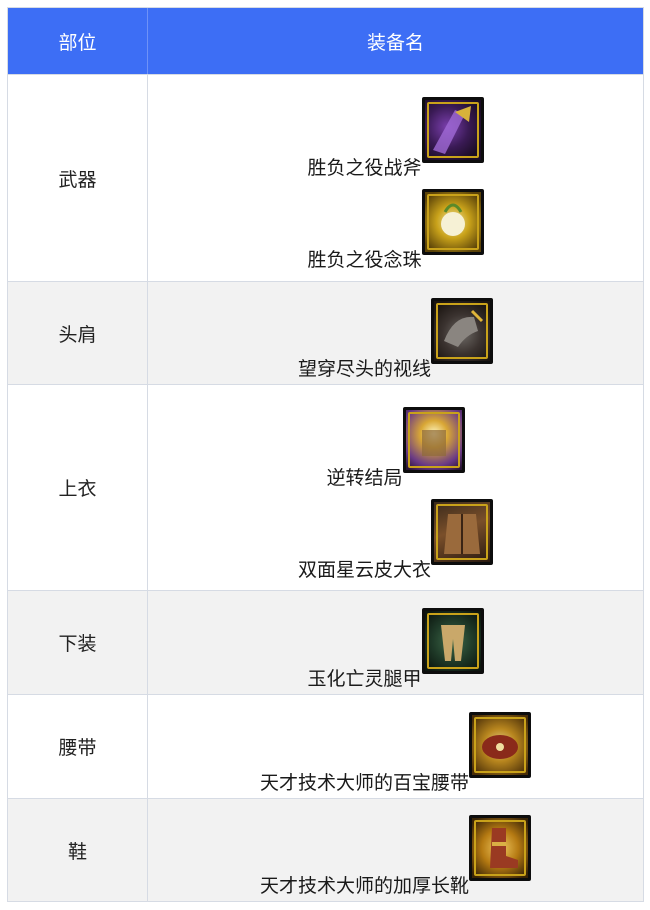 The width and height of the screenshot is (650, 910). I want to click on table-header: 部位 装备名, so click(325, 41).